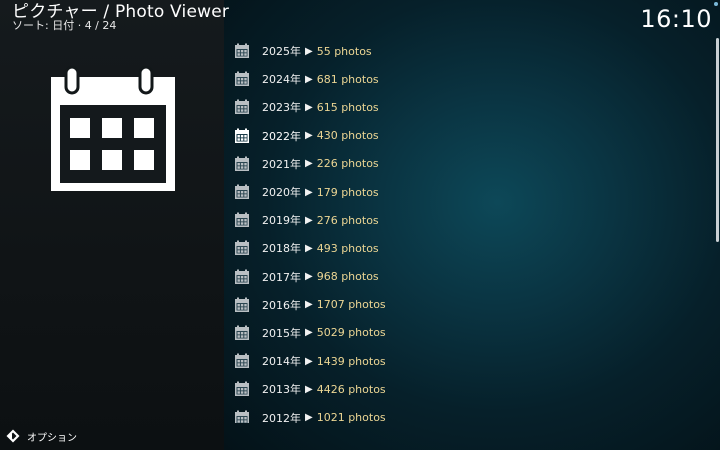 This screenshot has height=450, width=720. Describe the element at coordinates (347, 164) in the screenshot. I see `photo-count: 226 photos` at that location.